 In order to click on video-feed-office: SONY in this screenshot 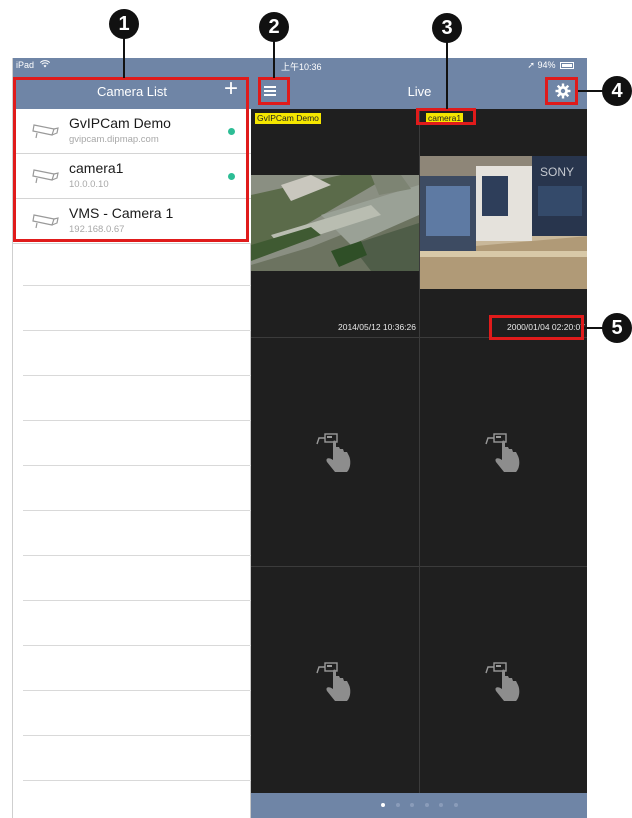, I will do `click(503, 222)`.